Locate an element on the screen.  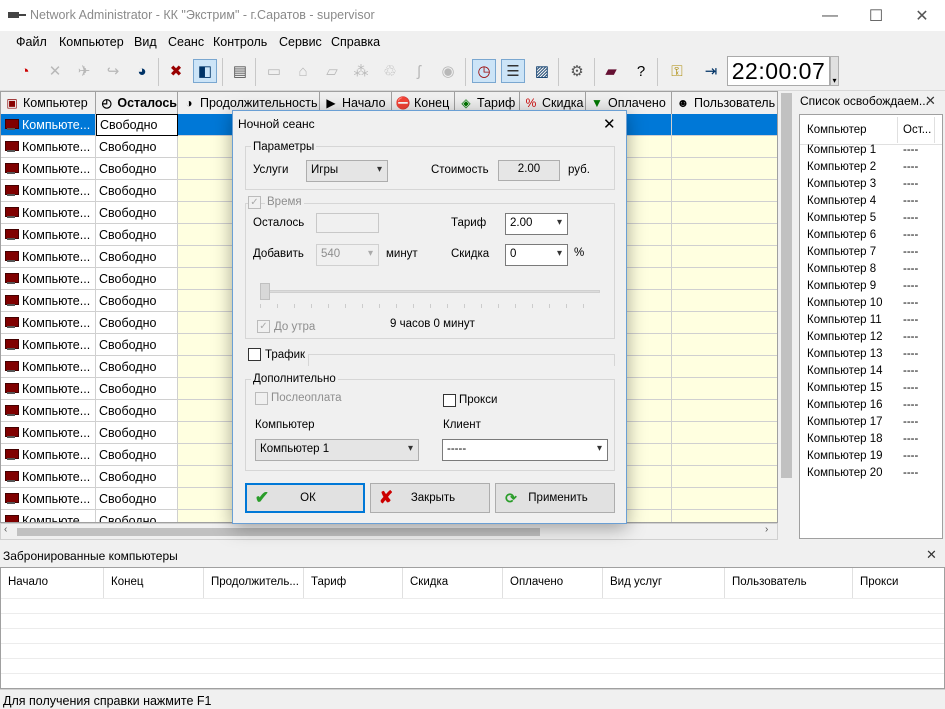
list-view-icon: ☰ is located at coordinates (513, 71).